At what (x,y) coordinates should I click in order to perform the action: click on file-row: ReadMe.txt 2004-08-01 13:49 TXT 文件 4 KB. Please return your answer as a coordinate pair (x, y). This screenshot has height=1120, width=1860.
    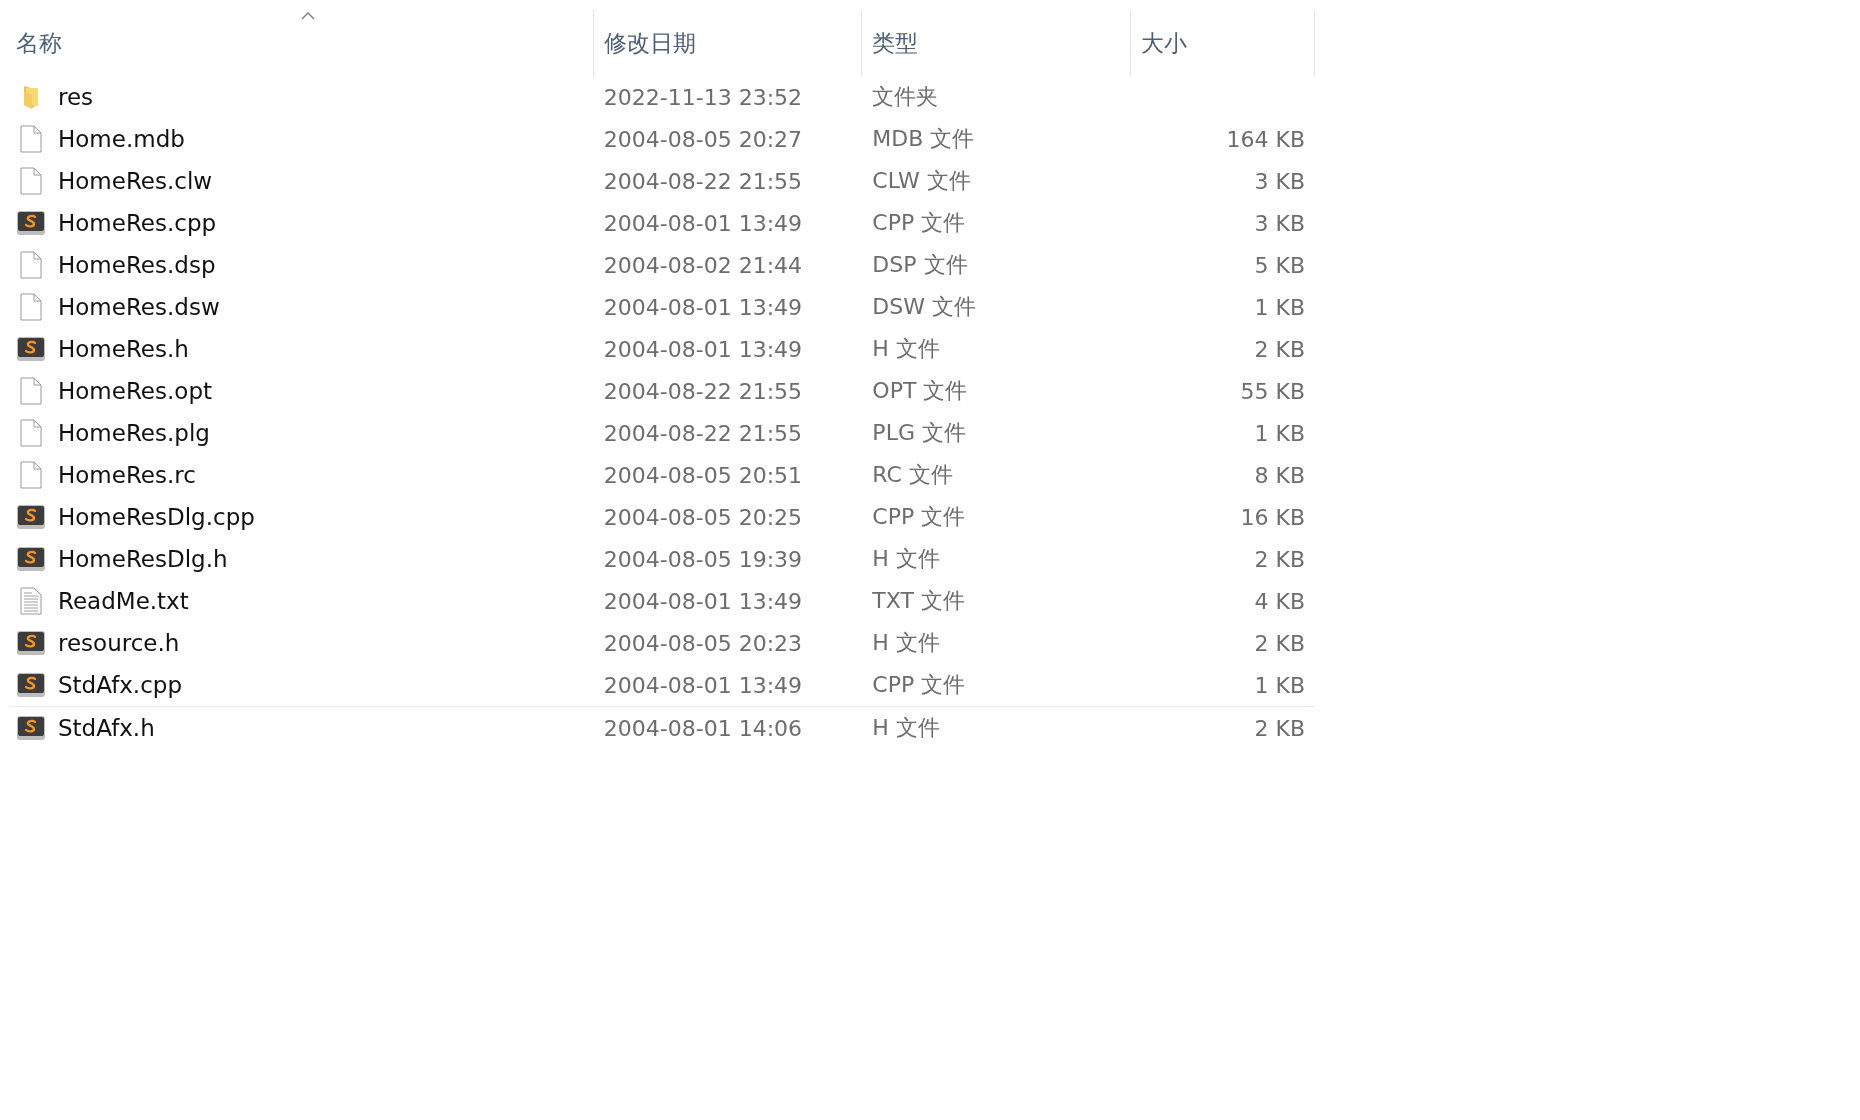
    Looking at the image, I should click on (662, 601).